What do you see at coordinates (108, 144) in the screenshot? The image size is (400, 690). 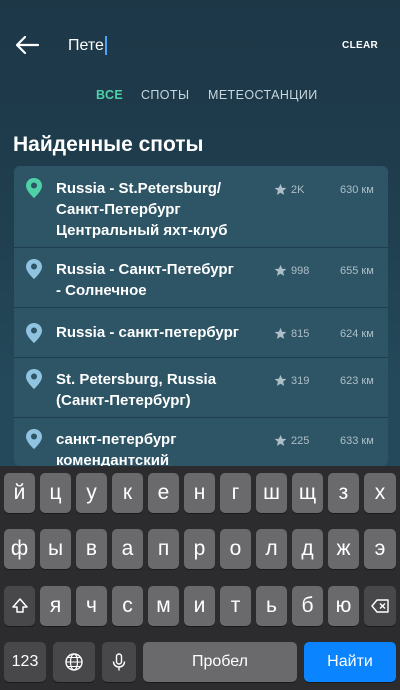 I see `section-title: Найденные споты` at bounding box center [108, 144].